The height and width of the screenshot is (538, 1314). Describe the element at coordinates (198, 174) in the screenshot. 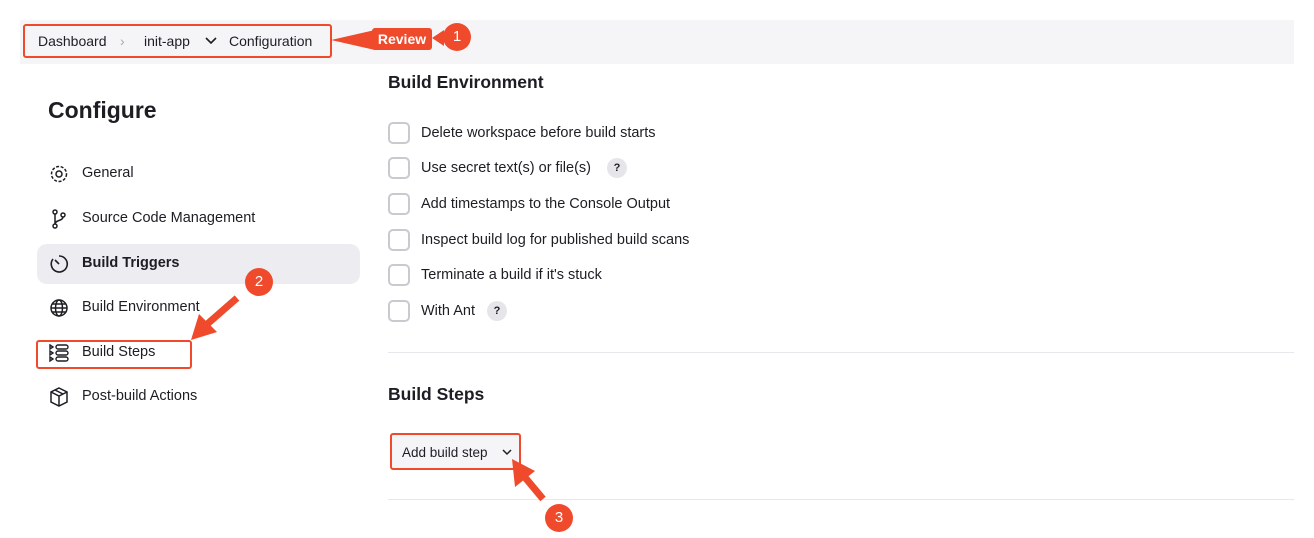

I see `sidebar-item-general: General` at that location.